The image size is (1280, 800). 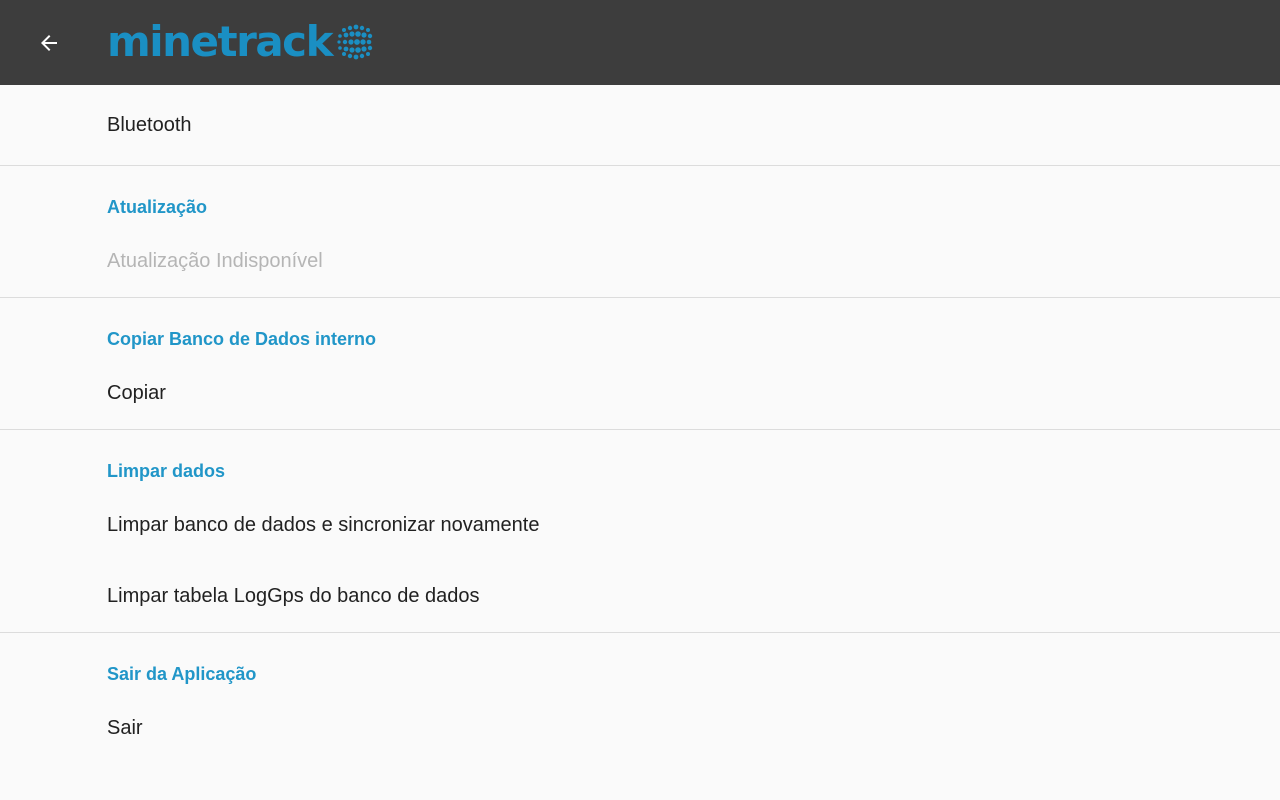 What do you see at coordinates (355, 42) in the screenshot?
I see `dot-globe-icon` at bounding box center [355, 42].